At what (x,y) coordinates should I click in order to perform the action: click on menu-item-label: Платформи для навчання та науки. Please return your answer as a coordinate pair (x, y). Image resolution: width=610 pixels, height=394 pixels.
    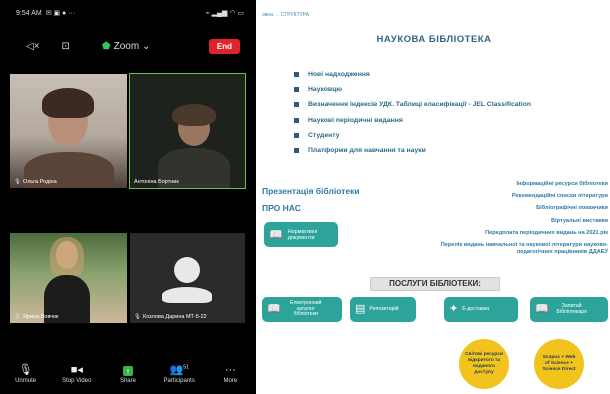
    Looking at the image, I should click on (367, 150).